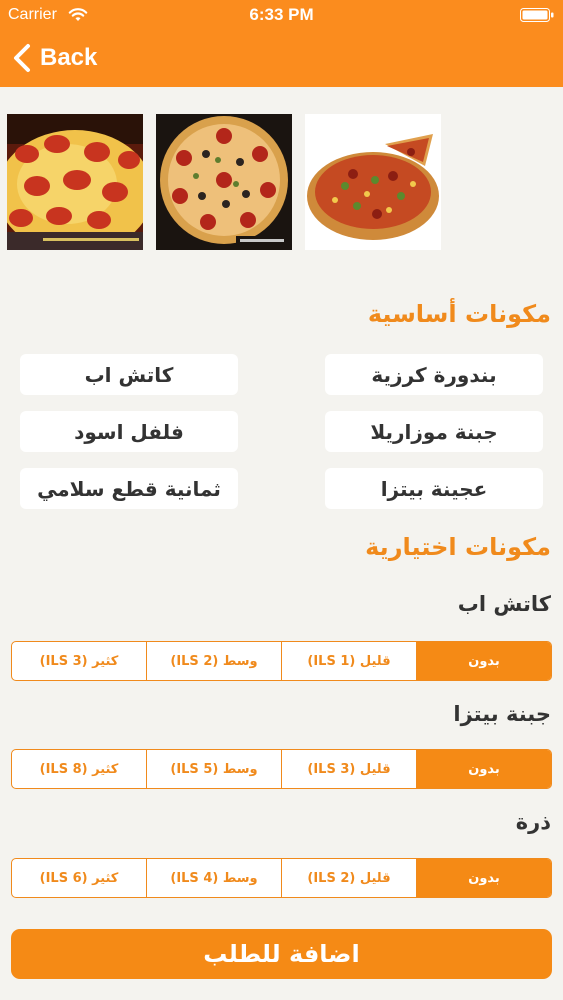 This screenshot has width=563, height=1000. I want to click on navigation-bar: Back, so click(281, 58).